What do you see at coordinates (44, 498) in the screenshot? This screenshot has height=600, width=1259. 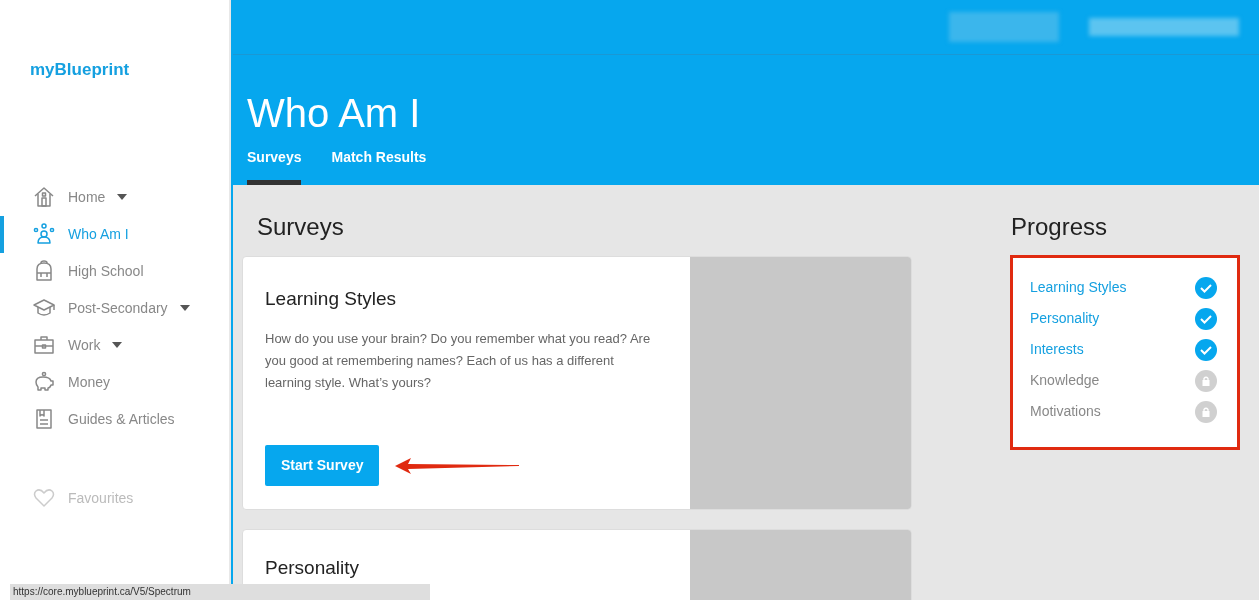 I see `heart-icon` at bounding box center [44, 498].